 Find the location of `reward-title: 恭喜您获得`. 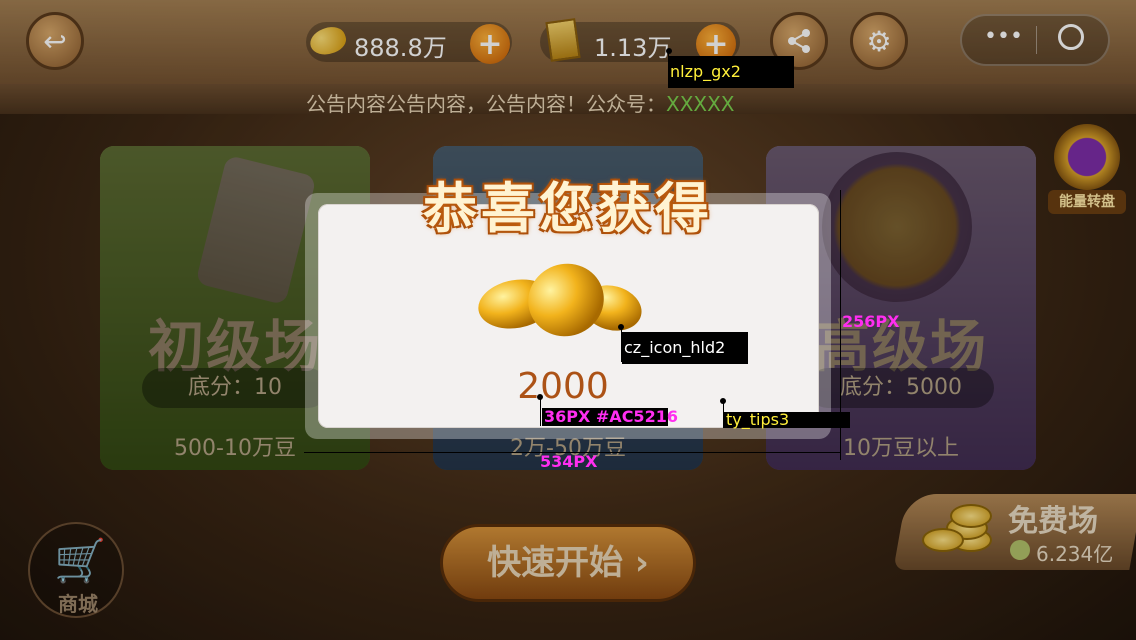

reward-title: 恭喜您获得 is located at coordinates (568, 208).